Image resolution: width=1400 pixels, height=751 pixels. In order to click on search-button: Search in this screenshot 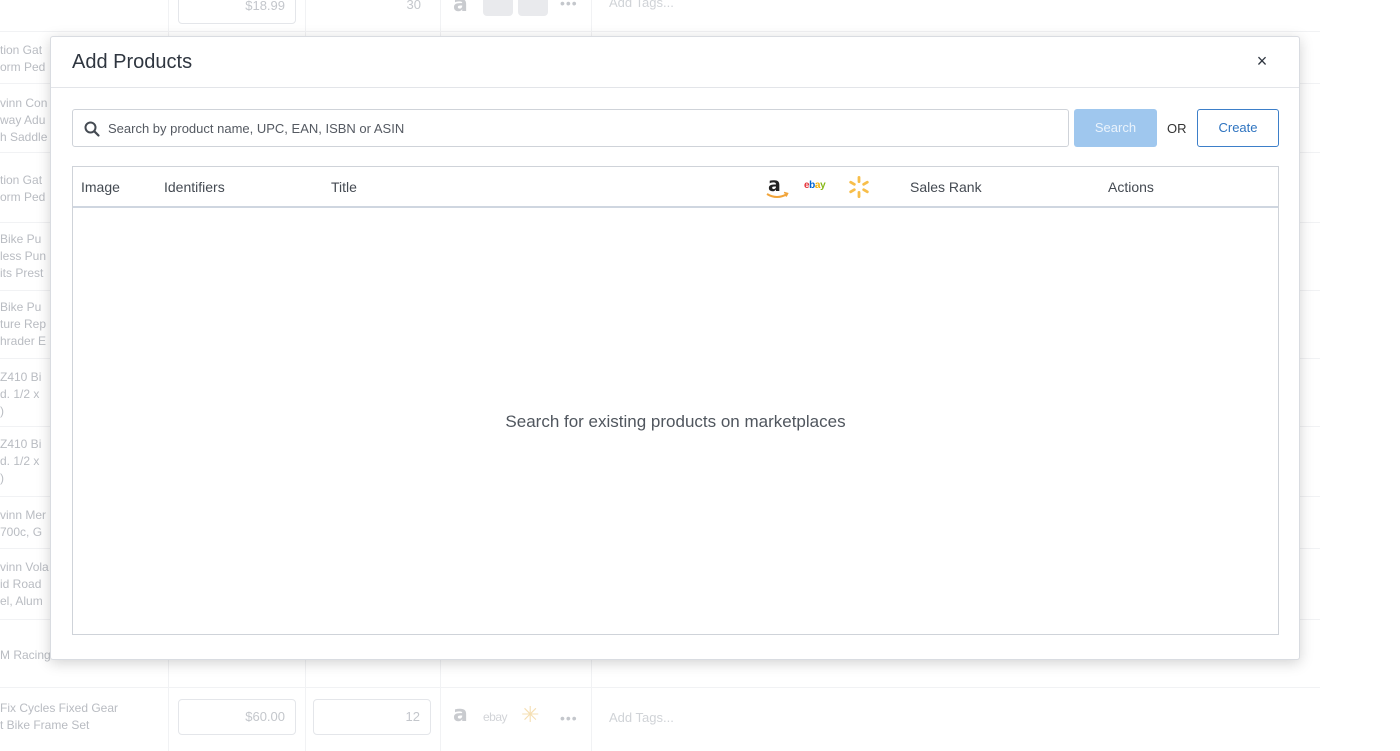, I will do `click(1115, 128)`.